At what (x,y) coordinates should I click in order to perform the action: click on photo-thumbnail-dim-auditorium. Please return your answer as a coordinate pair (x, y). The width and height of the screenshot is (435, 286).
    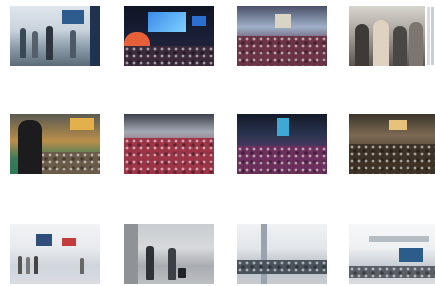
    Looking at the image, I should click on (392, 144).